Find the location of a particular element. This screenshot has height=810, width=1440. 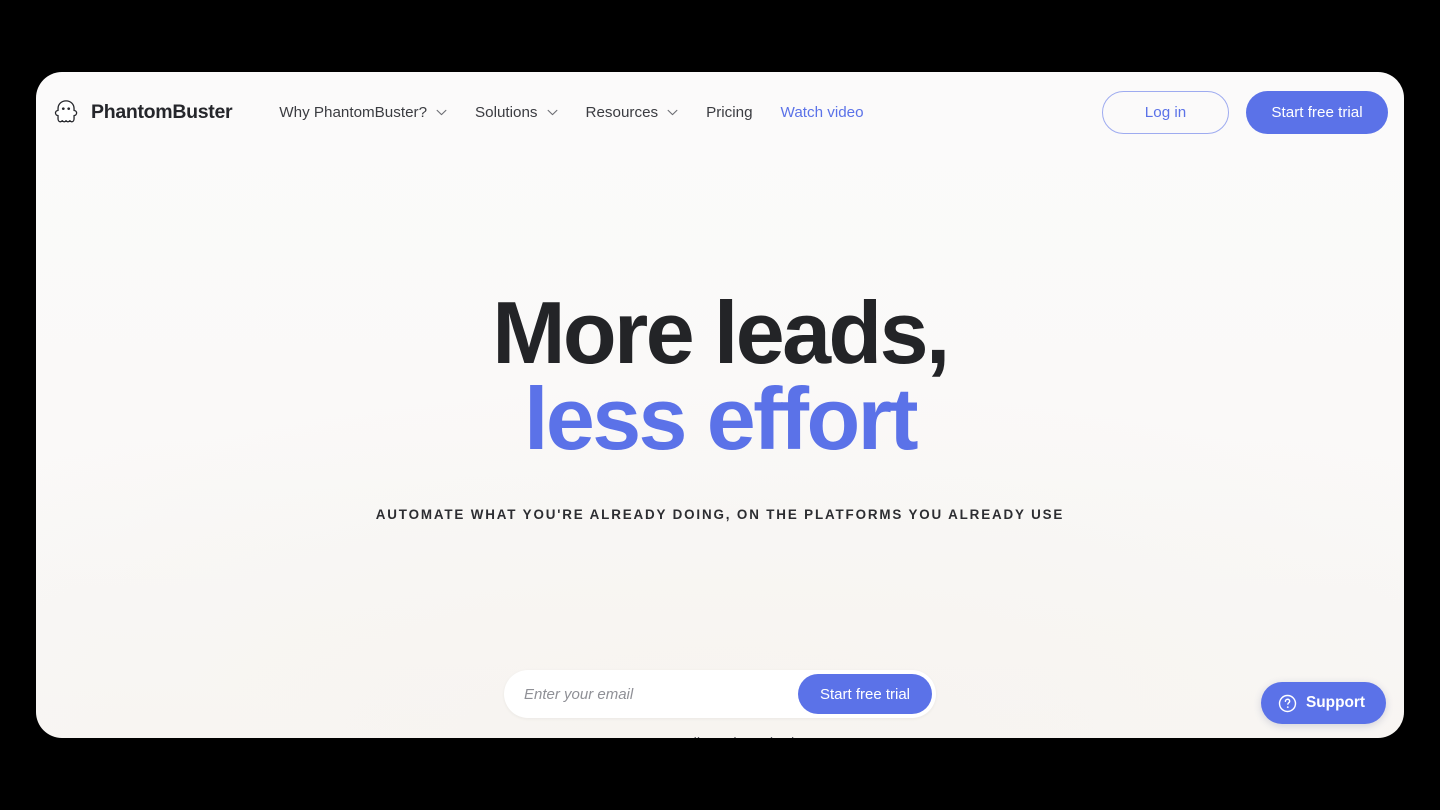

nav-item-why-phantombuster: Why PhantomBuster? is located at coordinates (363, 112).